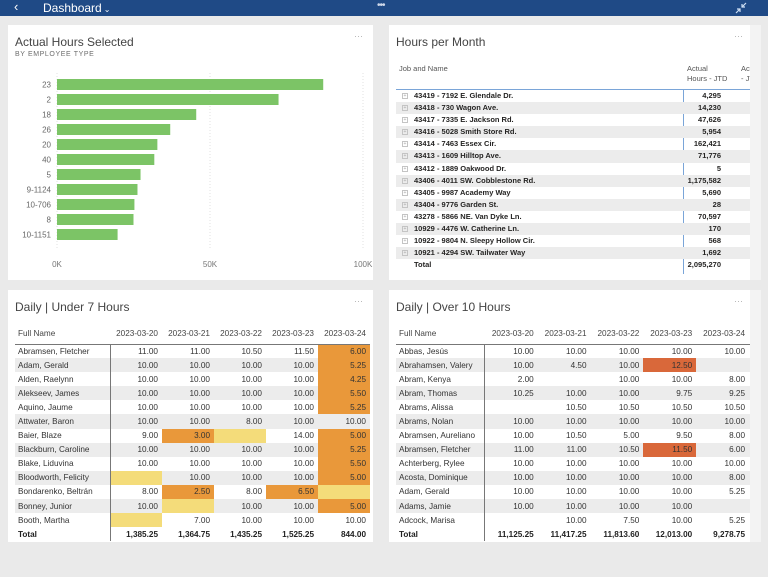 The image size is (768, 577). I want to click on employee-row: Abrams, Alissa 10.50 10.50 10.50 10.50, so click(578, 407).